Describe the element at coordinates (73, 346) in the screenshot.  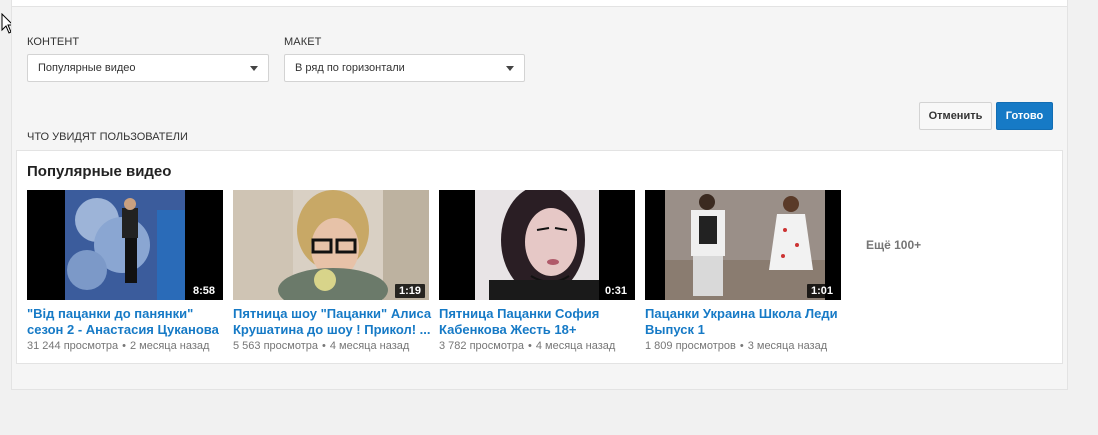
I see `video-views: 31 244 просмотра` at that location.